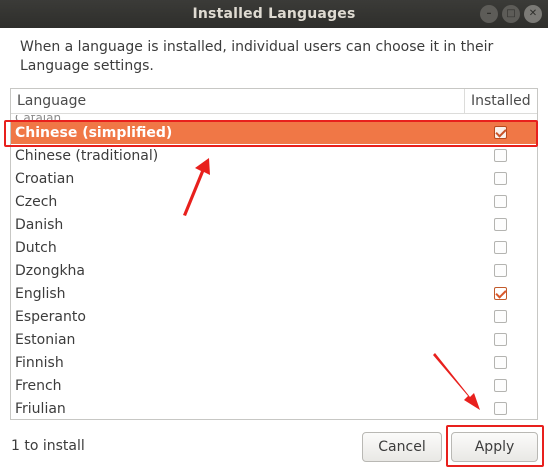 The width and height of the screenshot is (548, 470). Describe the element at coordinates (274, 385) in the screenshot. I see `list-item: French` at that location.